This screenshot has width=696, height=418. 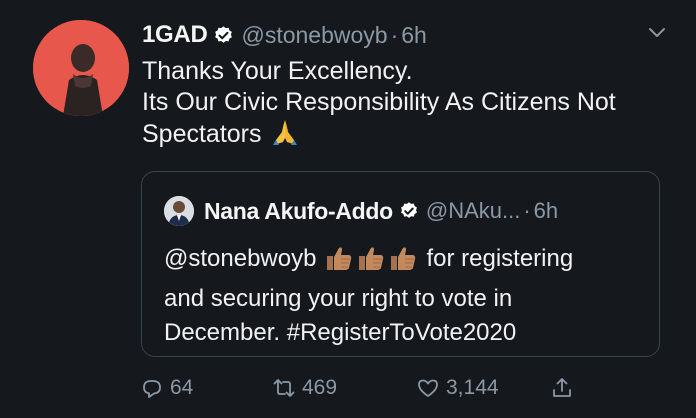 What do you see at coordinates (472, 387) in the screenshot?
I see `like-count: 3,144` at bounding box center [472, 387].